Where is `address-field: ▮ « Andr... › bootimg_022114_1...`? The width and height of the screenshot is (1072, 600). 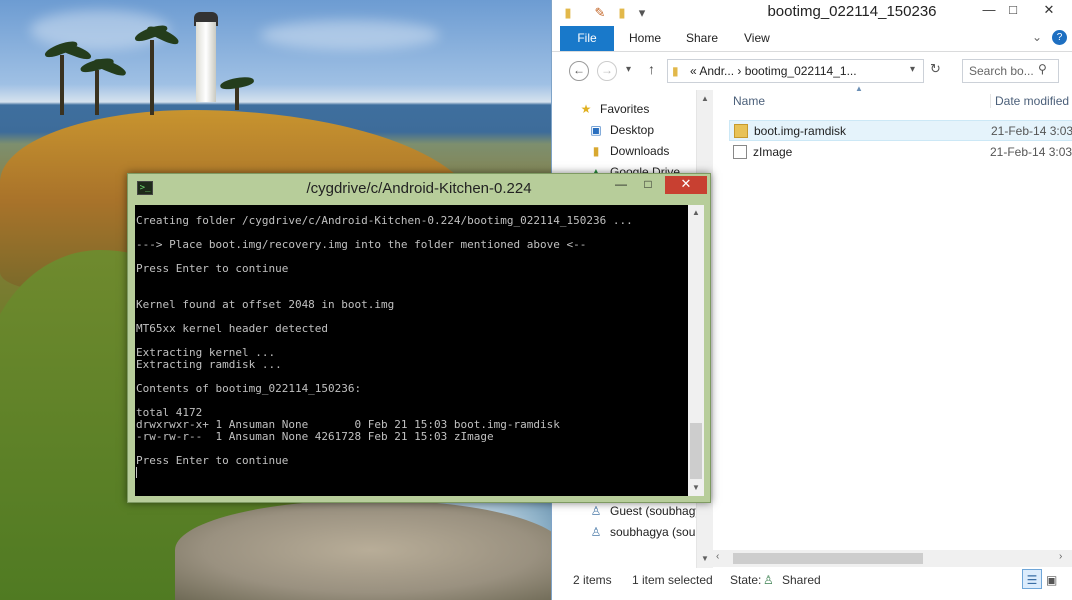 address-field: ▮ « Andr... › bootimg_022114_1... is located at coordinates (795, 71).